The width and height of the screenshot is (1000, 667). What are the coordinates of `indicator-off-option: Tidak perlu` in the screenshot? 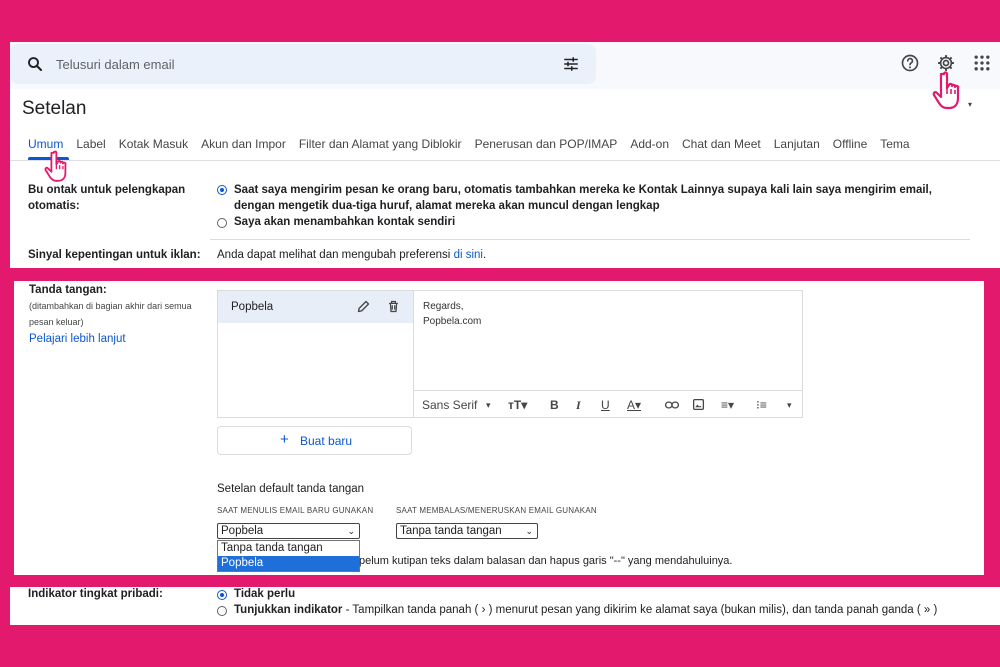 It's located at (264, 594).